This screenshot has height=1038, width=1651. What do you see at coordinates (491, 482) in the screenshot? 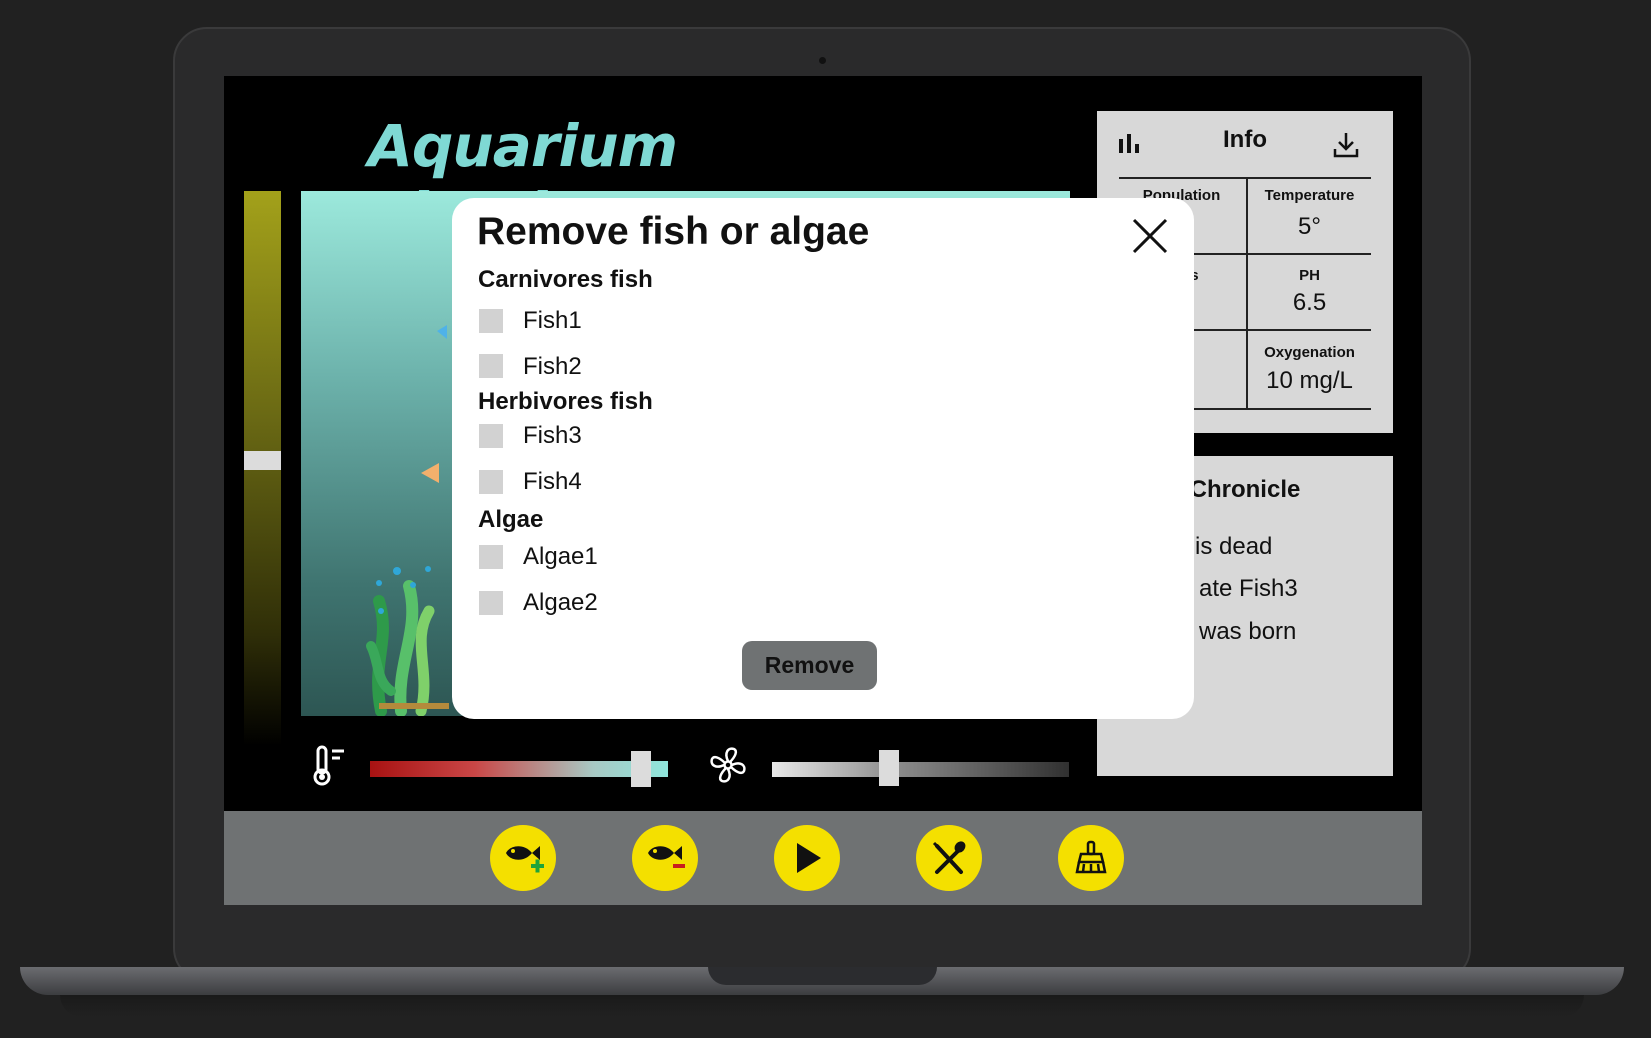
I see `checkbox-fish4` at bounding box center [491, 482].